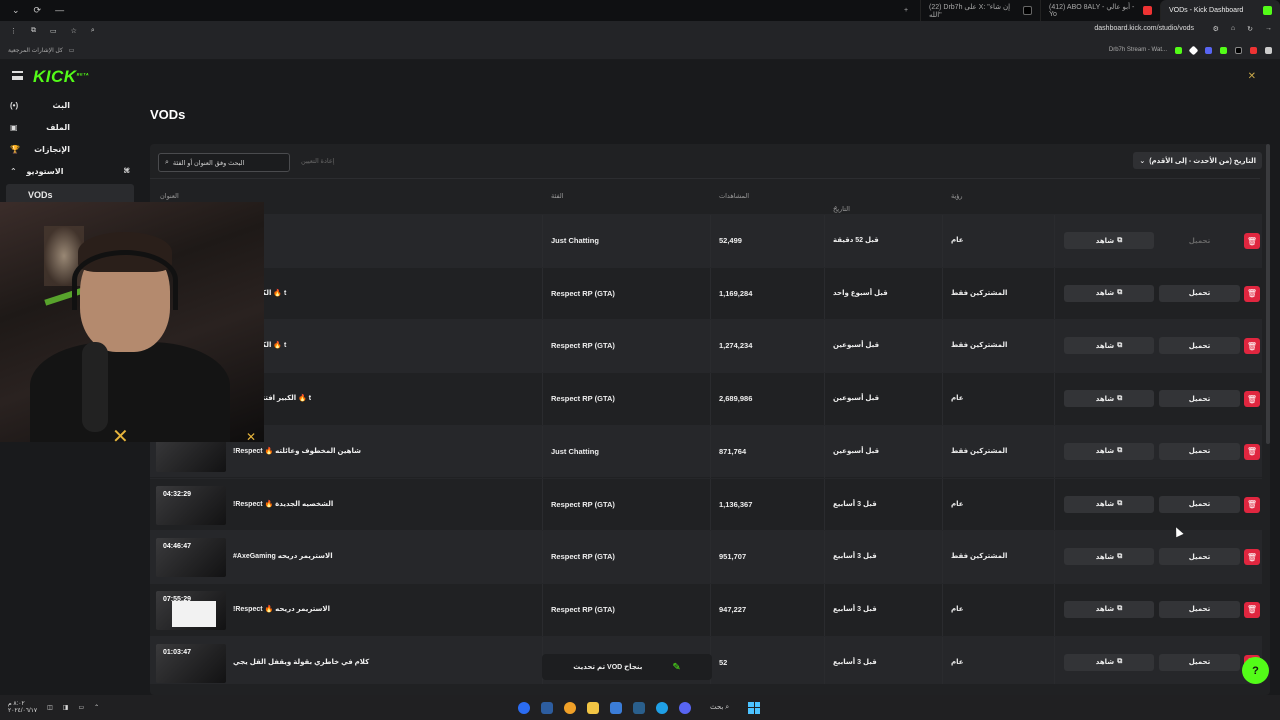 The width and height of the screenshot is (1280, 720). What do you see at coordinates (297, 451) in the screenshot?
I see `vod-title: !Respect 🔥 شاهين المخطوف وعائلته` at bounding box center [297, 451].